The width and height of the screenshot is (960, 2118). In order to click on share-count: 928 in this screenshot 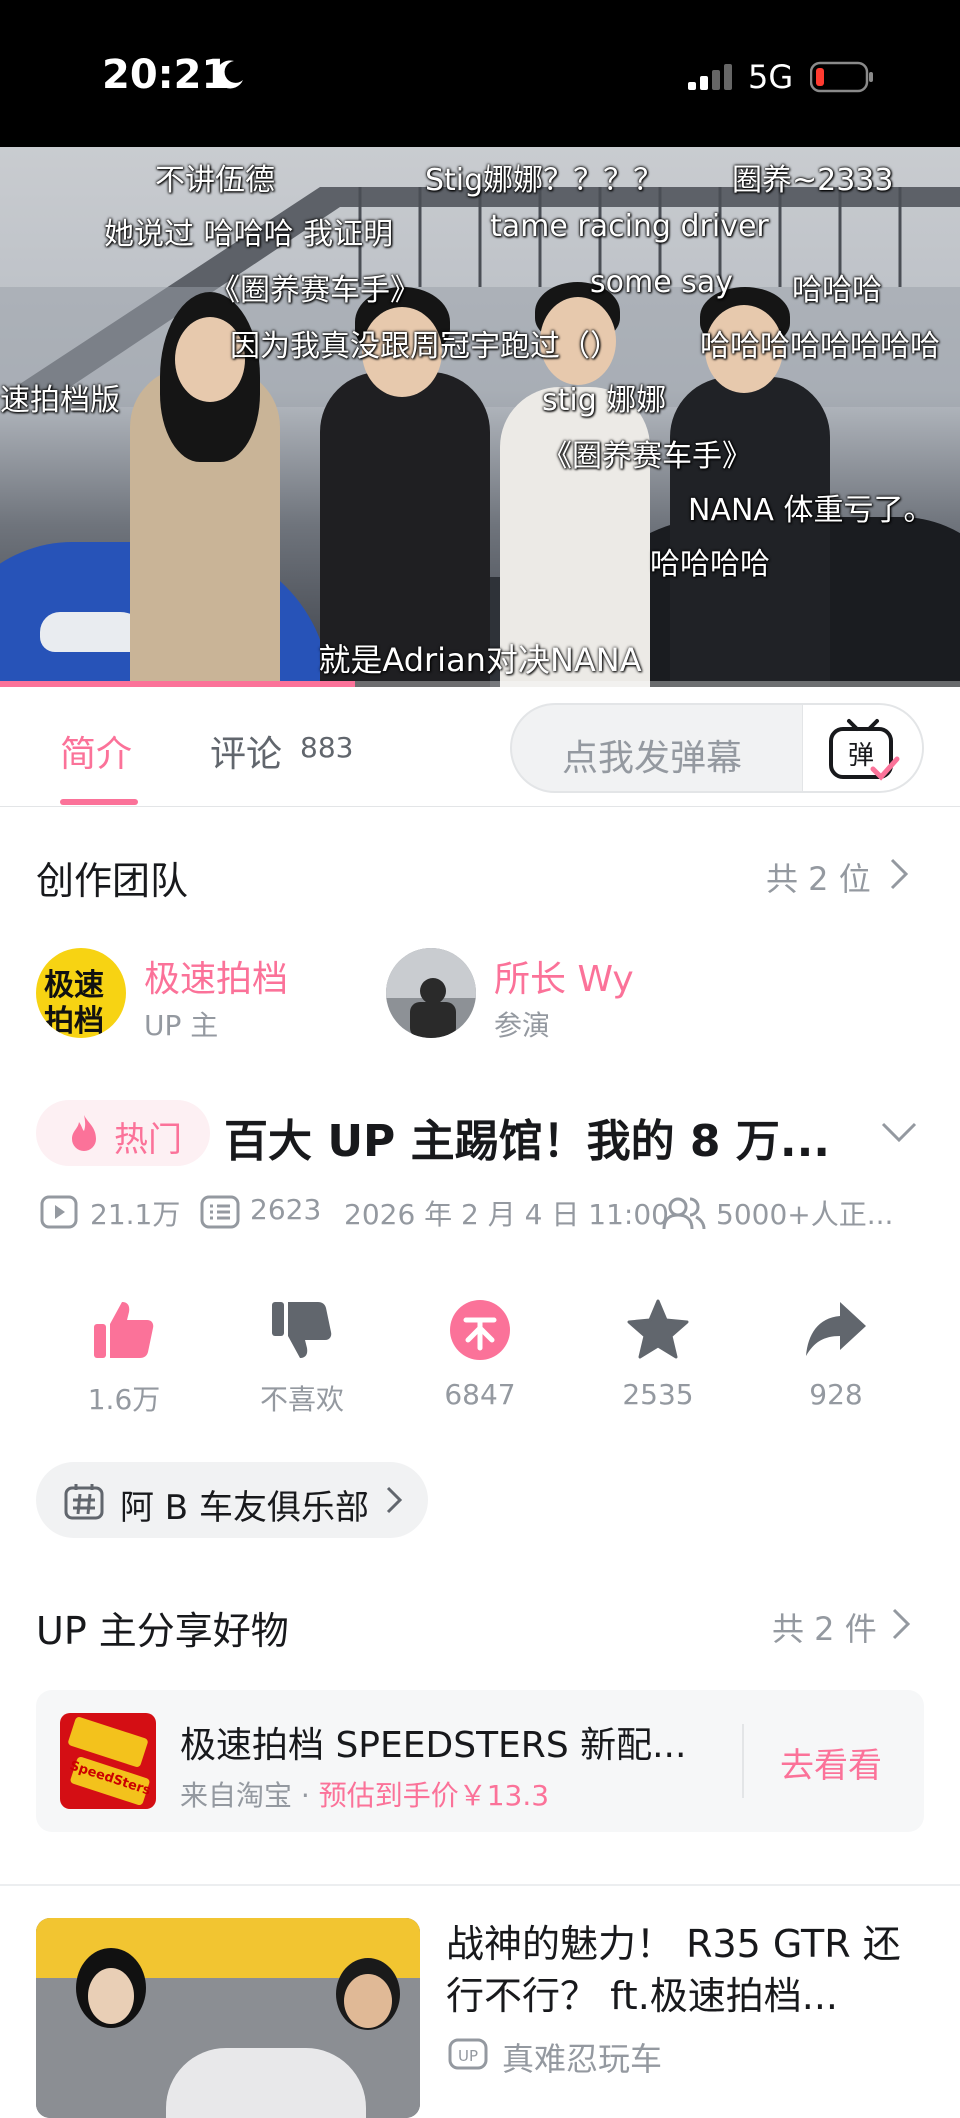, I will do `click(836, 1394)`.